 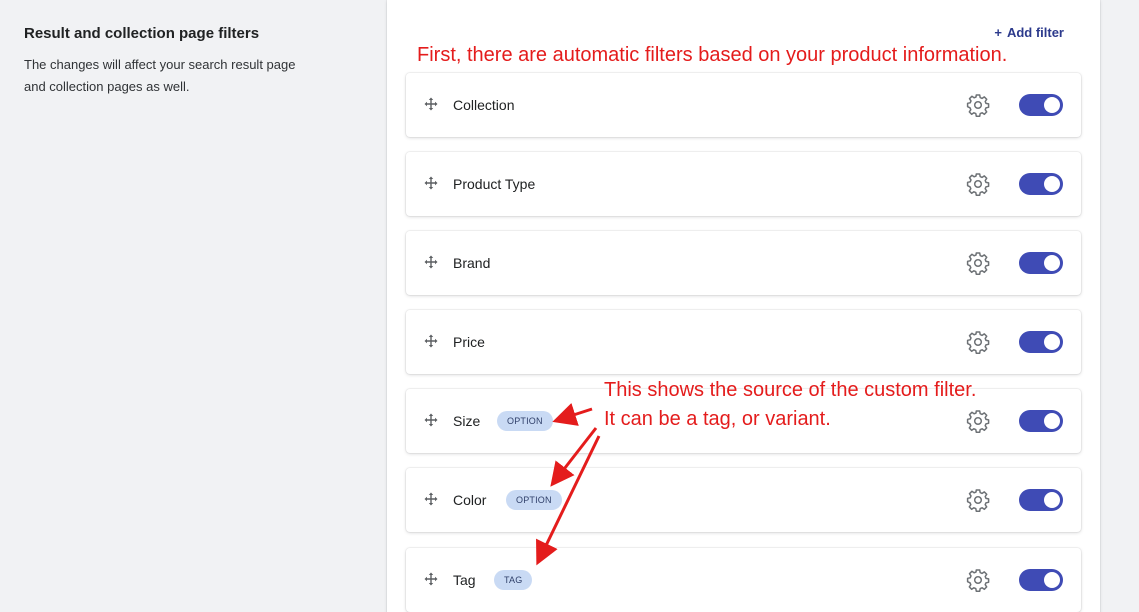 What do you see at coordinates (142, 33) in the screenshot?
I see `section-title: Result and collection page filters` at bounding box center [142, 33].